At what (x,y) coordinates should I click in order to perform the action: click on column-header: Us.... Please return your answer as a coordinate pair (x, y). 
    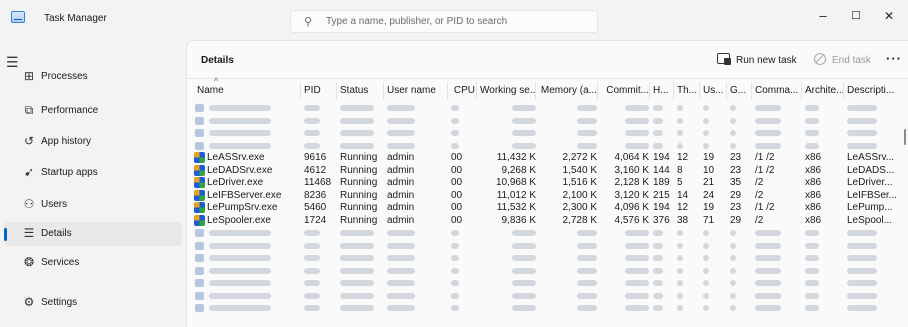
    Looking at the image, I should click on (714, 90).